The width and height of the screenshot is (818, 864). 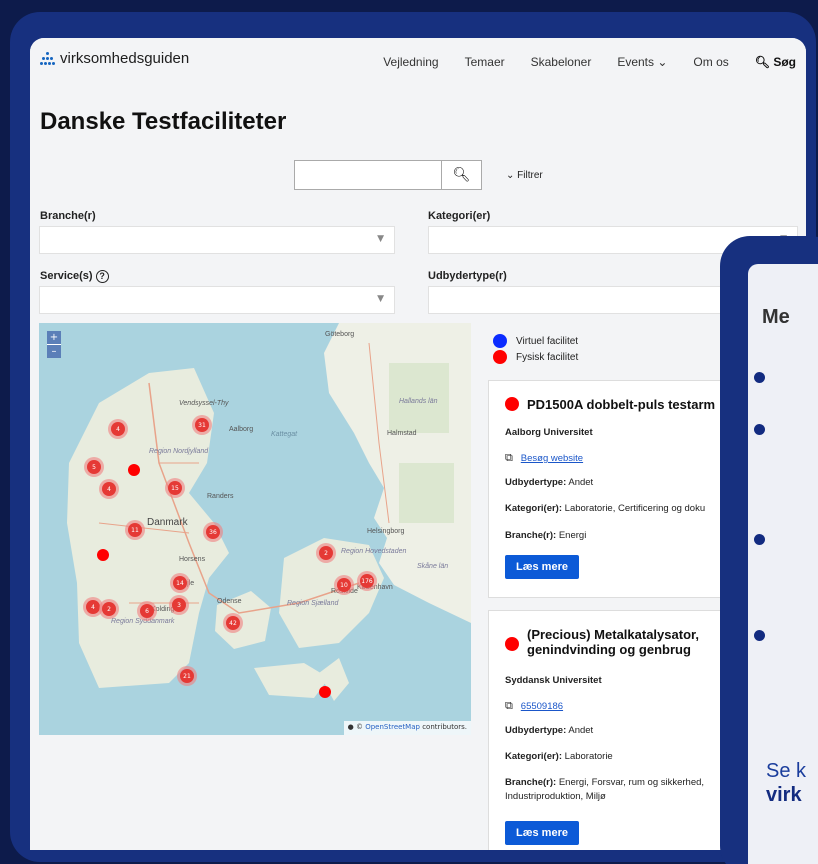 I want to click on map-cluster: 42, so click(x=233, y=623).